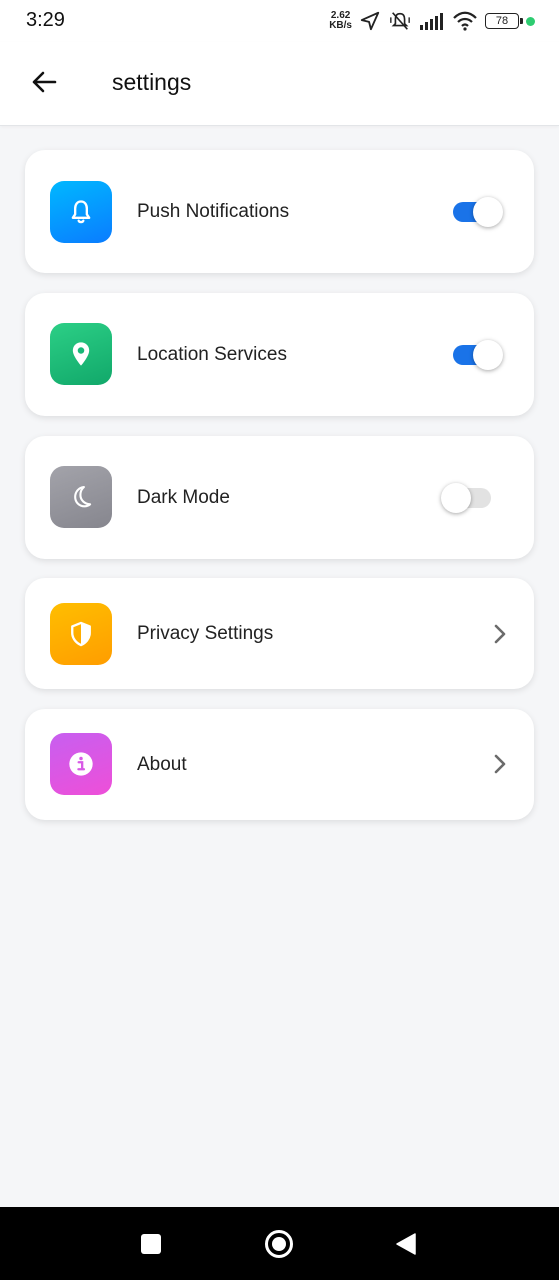 The width and height of the screenshot is (559, 1280). What do you see at coordinates (205, 633) in the screenshot?
I see `privacy-settings-label: Privacy Settings` at bounding box center [205, 633].